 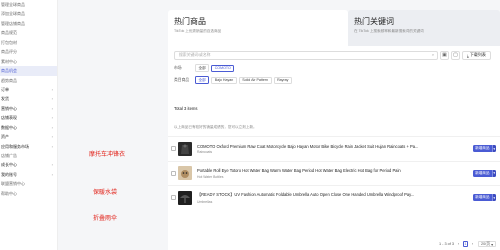 I want to click on sidebar-item-label: 店铺广告, so click(x=9, y=155).